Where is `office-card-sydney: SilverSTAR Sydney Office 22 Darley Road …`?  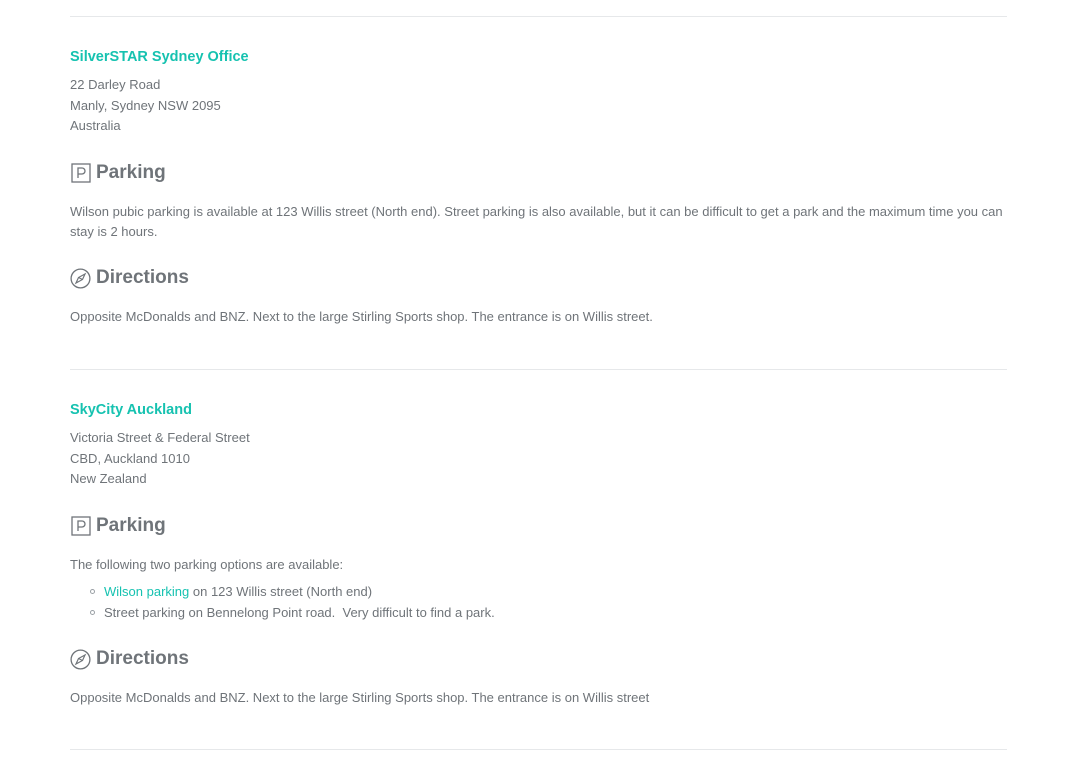
office-card-sydney: SilverSTAR Sydney Office 22 Darley Road … is located at coordinates (538, 92).